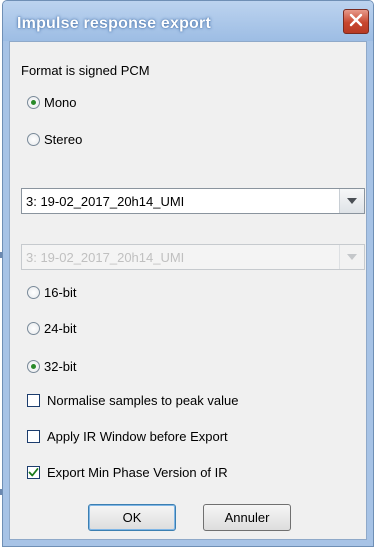 Image resolution: width=376 pixels, height=549 pixels. I want to click on dialog-title: Impulse response export, so click(114, 23).